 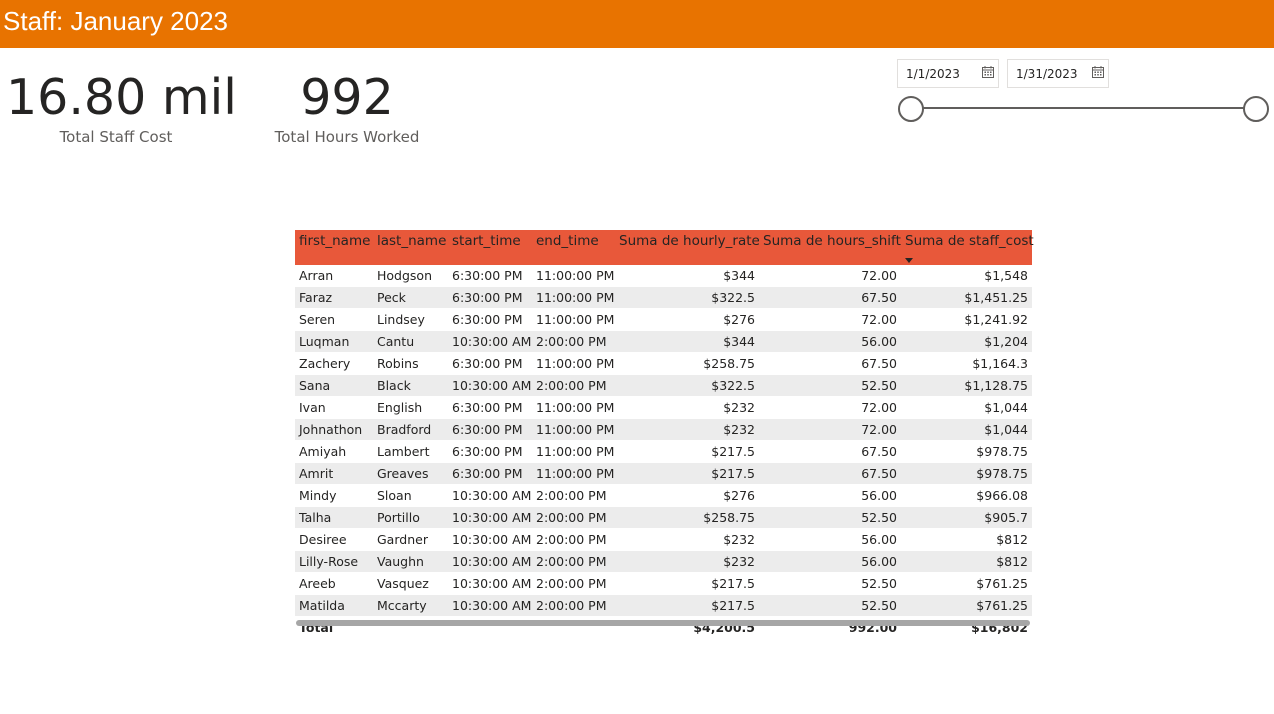 What do you see at coordinates (830, 495) in the screenshot?
I see `table-cell: 56.00` at bounding box center [830, 495].